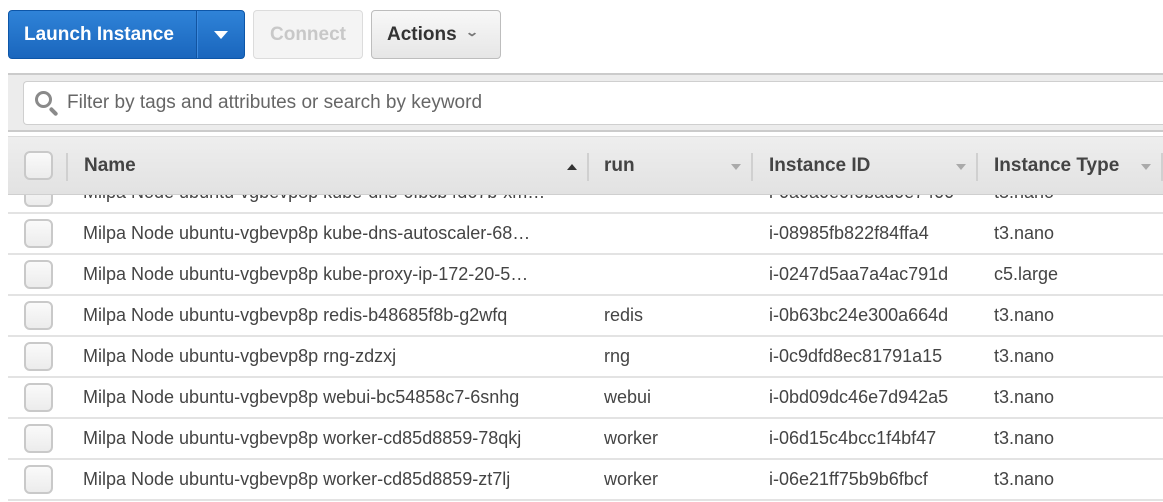 This screenshot has height=502, width=1163. What do you see at coordinates (422, 34) in the screenshot?
I see `actions-label: Actions` at bounding box center [422, 34].